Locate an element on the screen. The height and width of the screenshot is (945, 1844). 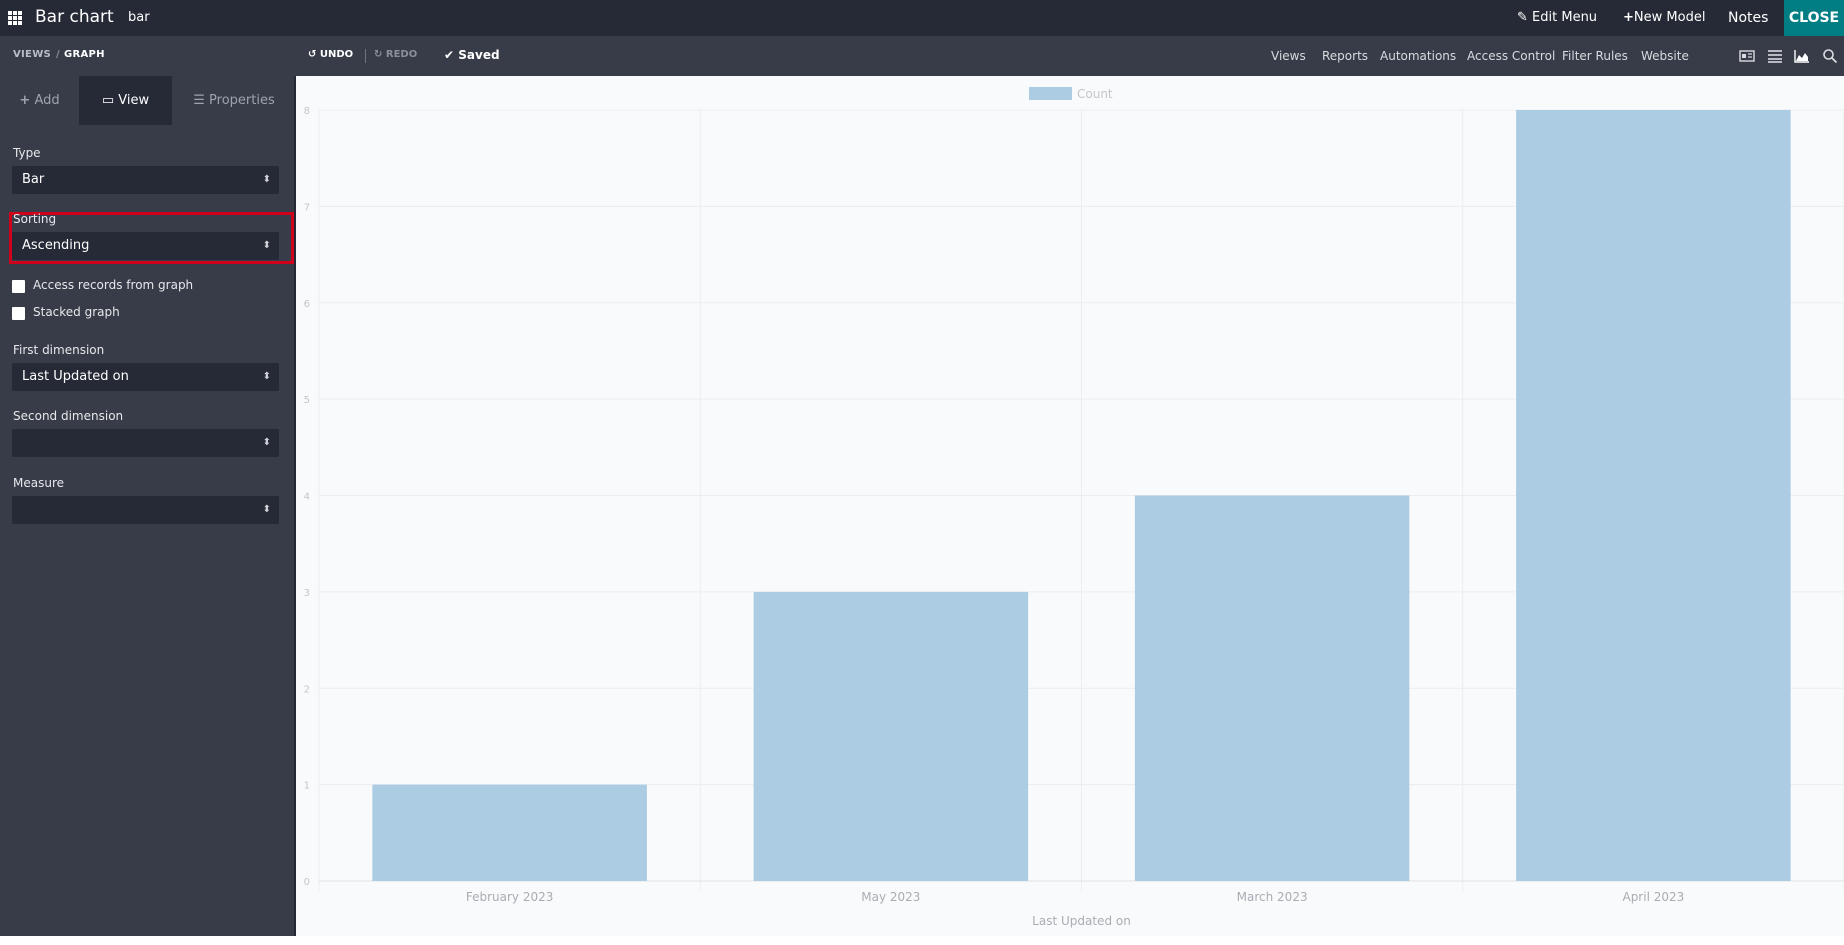
sidebar-tabs: + Add ▭ View ☰ Properties is located at coordinates (148, 100).